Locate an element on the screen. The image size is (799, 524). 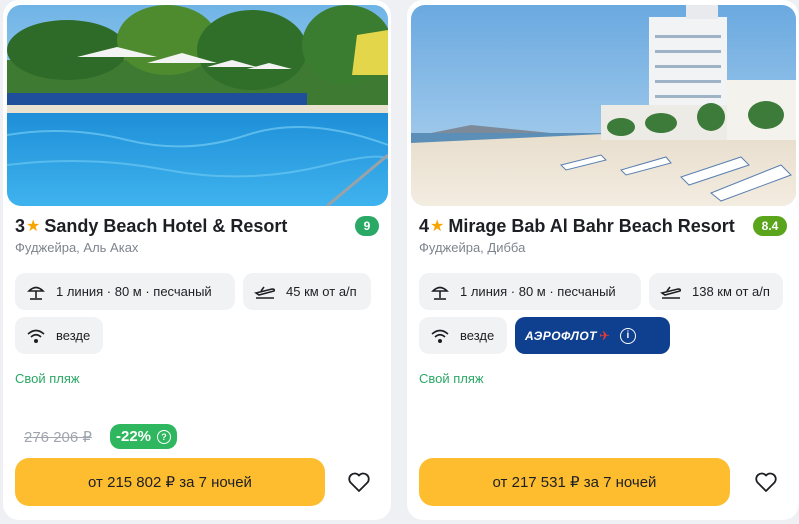
airline-badge: АЭРОФЛОТ ✈ i is located at coordinates (592, 335).